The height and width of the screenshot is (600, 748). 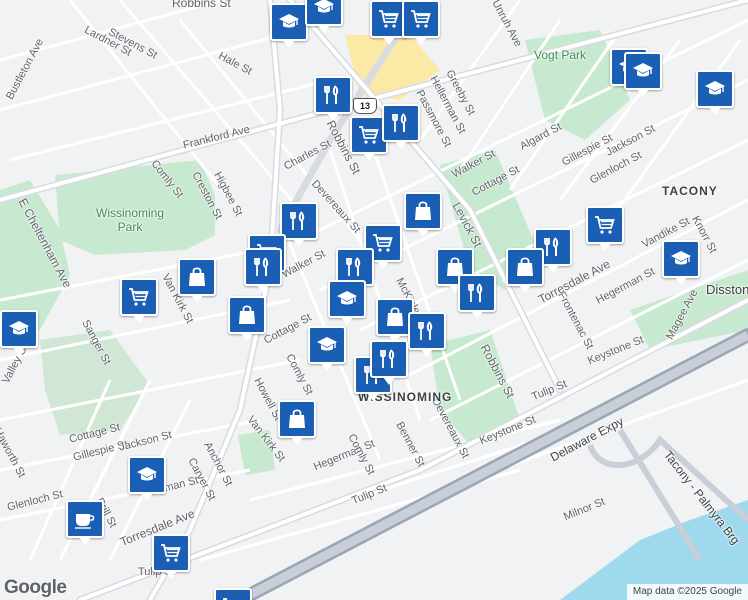 I want to click on neighborhood-label-disston: Disston, so click(x=727, y=289).